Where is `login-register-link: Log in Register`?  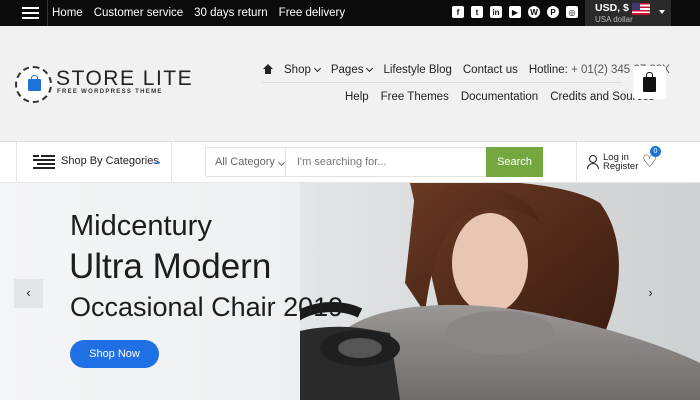
login-register-link: Log in Register is located at coordinates (621, 162).